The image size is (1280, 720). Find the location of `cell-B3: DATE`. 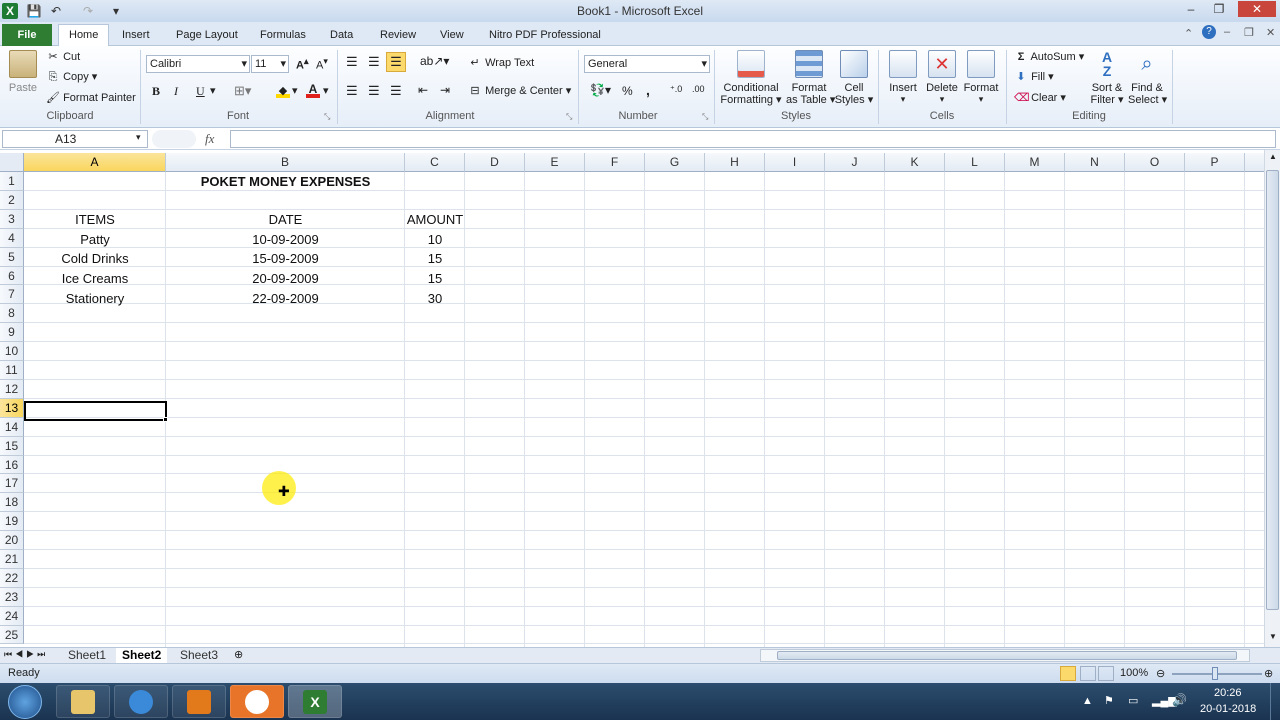

cell-B3: DATE is located at coordinates (285, 219).